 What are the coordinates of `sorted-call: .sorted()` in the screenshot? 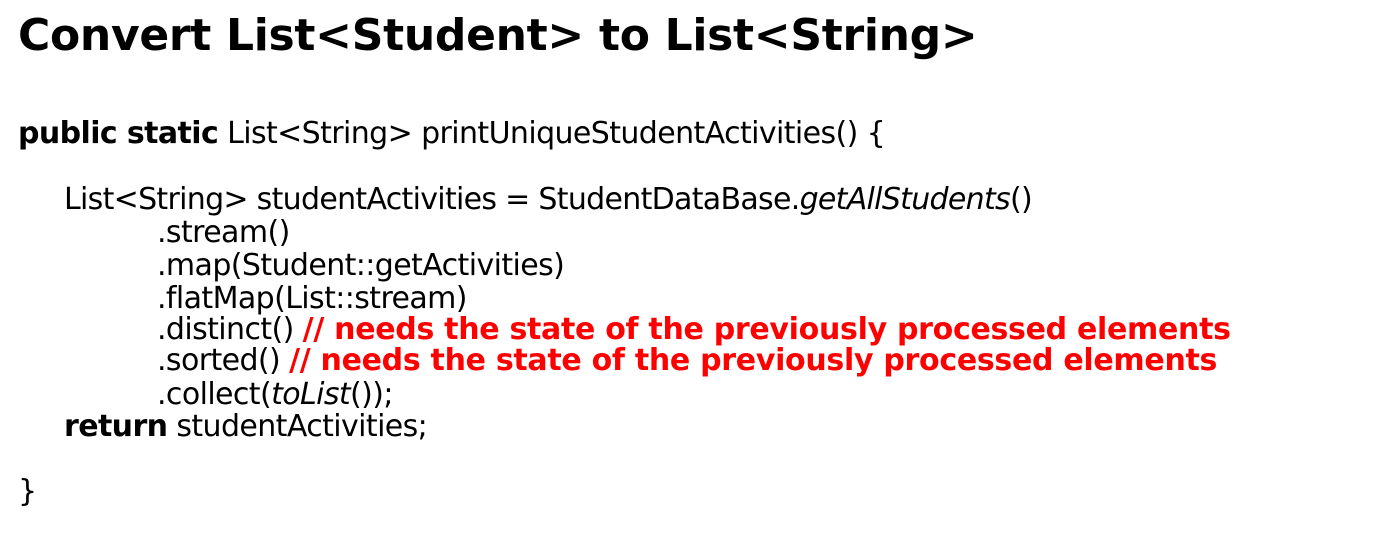 It's located at (223, 360).